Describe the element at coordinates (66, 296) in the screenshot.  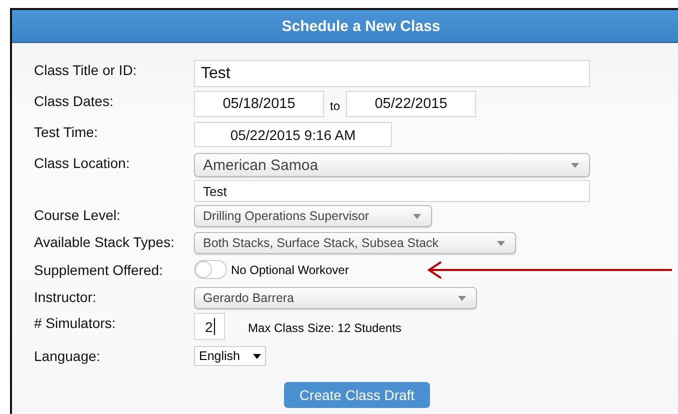
I see `field-label: Instructor:` at that location.